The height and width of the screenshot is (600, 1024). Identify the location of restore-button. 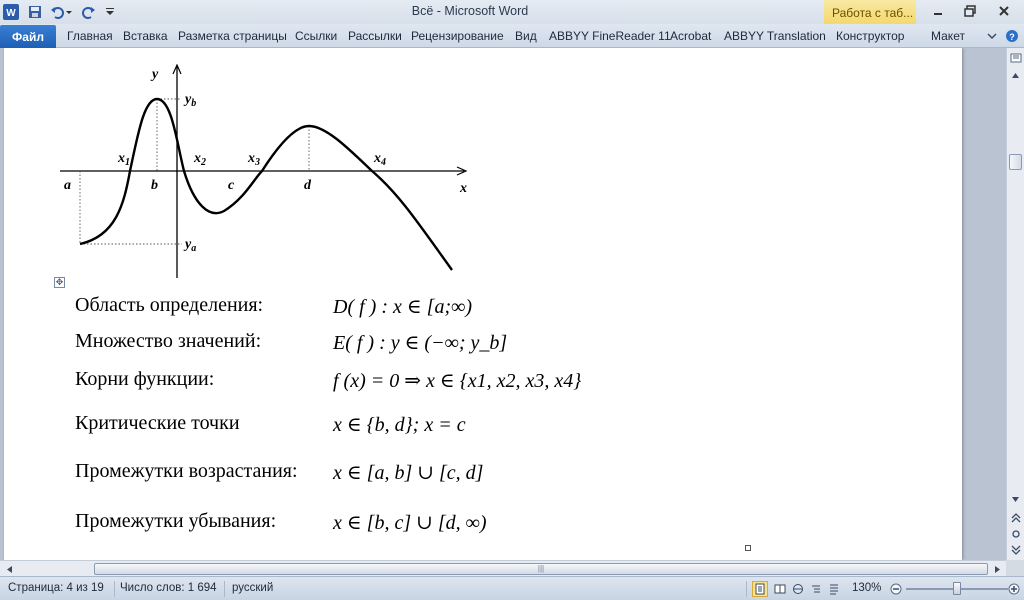
(970, 11).